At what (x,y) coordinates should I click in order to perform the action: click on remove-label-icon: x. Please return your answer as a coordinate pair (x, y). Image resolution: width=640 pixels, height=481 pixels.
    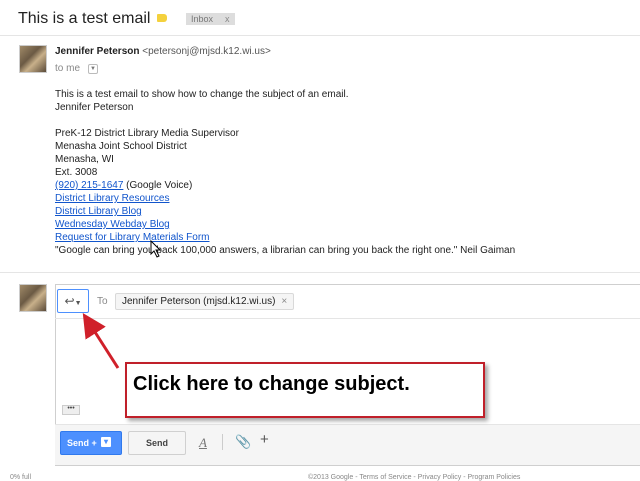
    Looking at the image, I should click on (227, 19).